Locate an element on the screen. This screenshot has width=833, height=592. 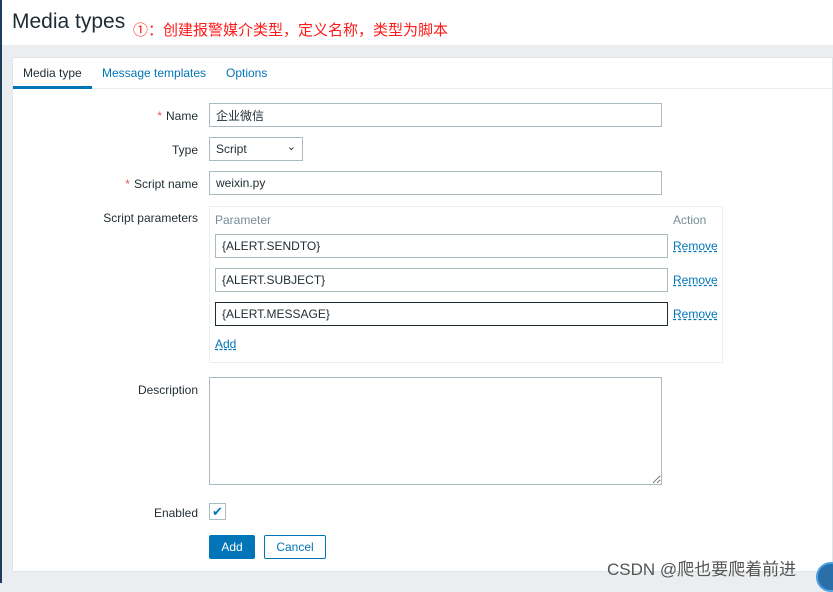
type-select: Script ⌄ is located at coordinates (256, 149).